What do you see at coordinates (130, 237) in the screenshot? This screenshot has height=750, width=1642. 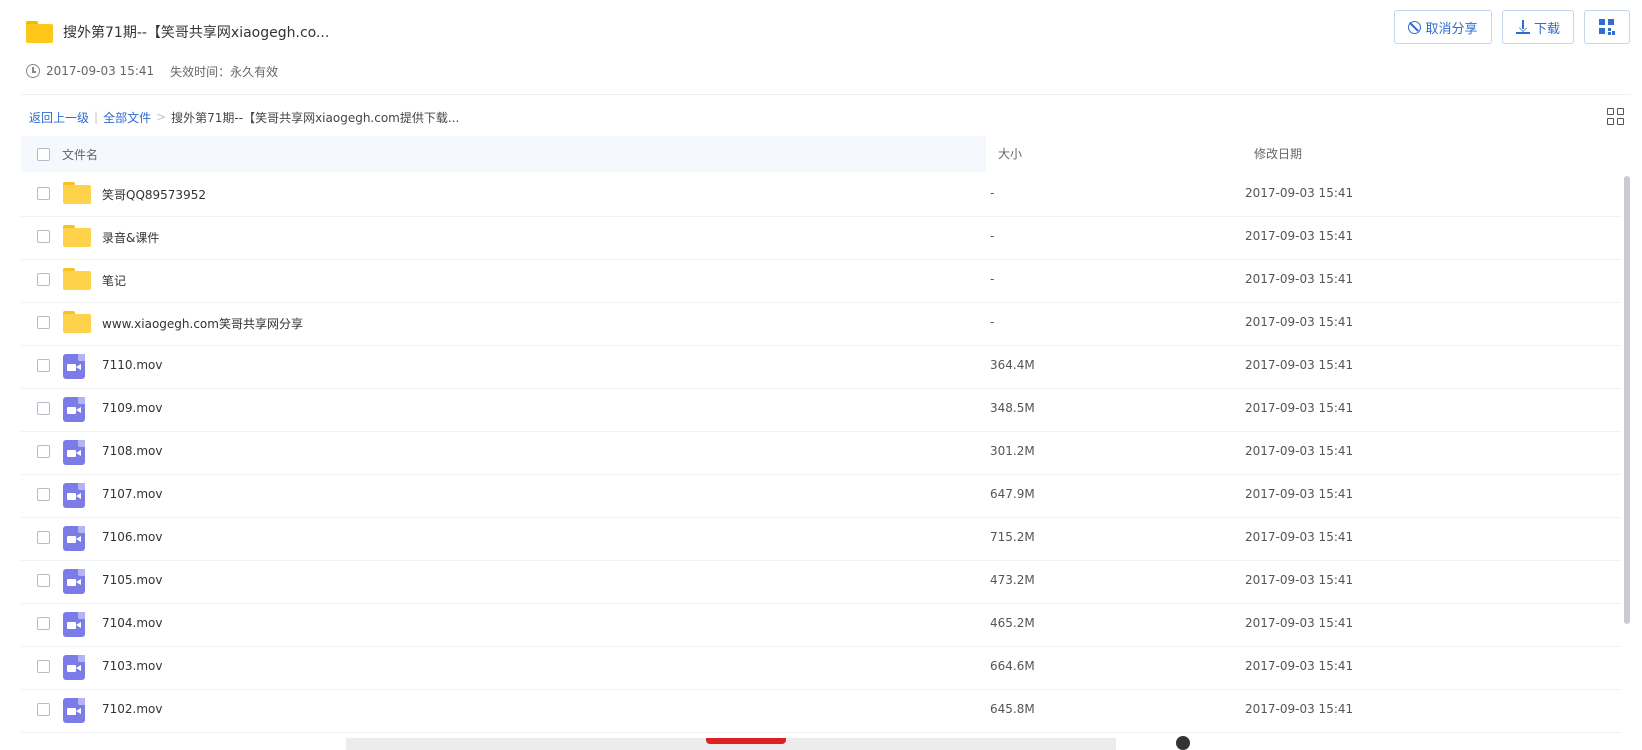 I see `file-name: 录音&课件` at bounding box center [130, 237].